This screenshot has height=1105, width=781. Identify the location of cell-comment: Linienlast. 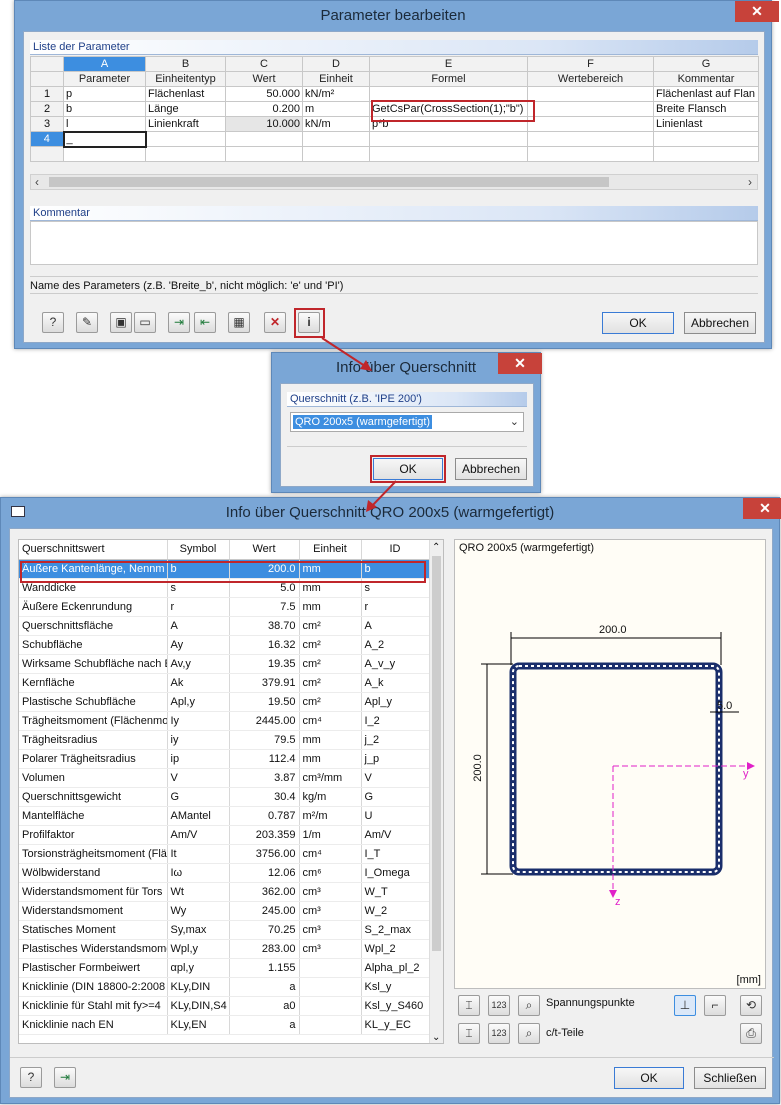
(706, 124).